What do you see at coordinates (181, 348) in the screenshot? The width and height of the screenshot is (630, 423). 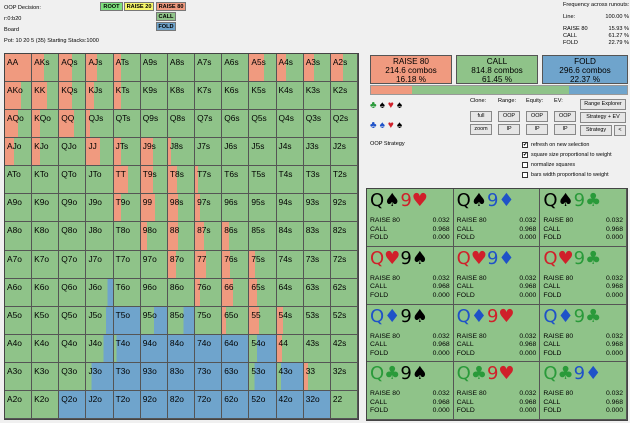 I see `range-cell: 84o` at bounding box center [181, 348].